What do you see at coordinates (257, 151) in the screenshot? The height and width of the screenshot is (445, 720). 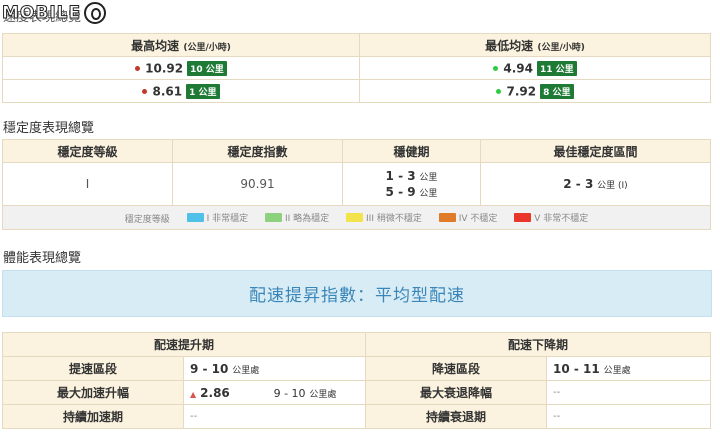 I see `stability-index-header: 穩定度指數` at bounding box center [257, 151].